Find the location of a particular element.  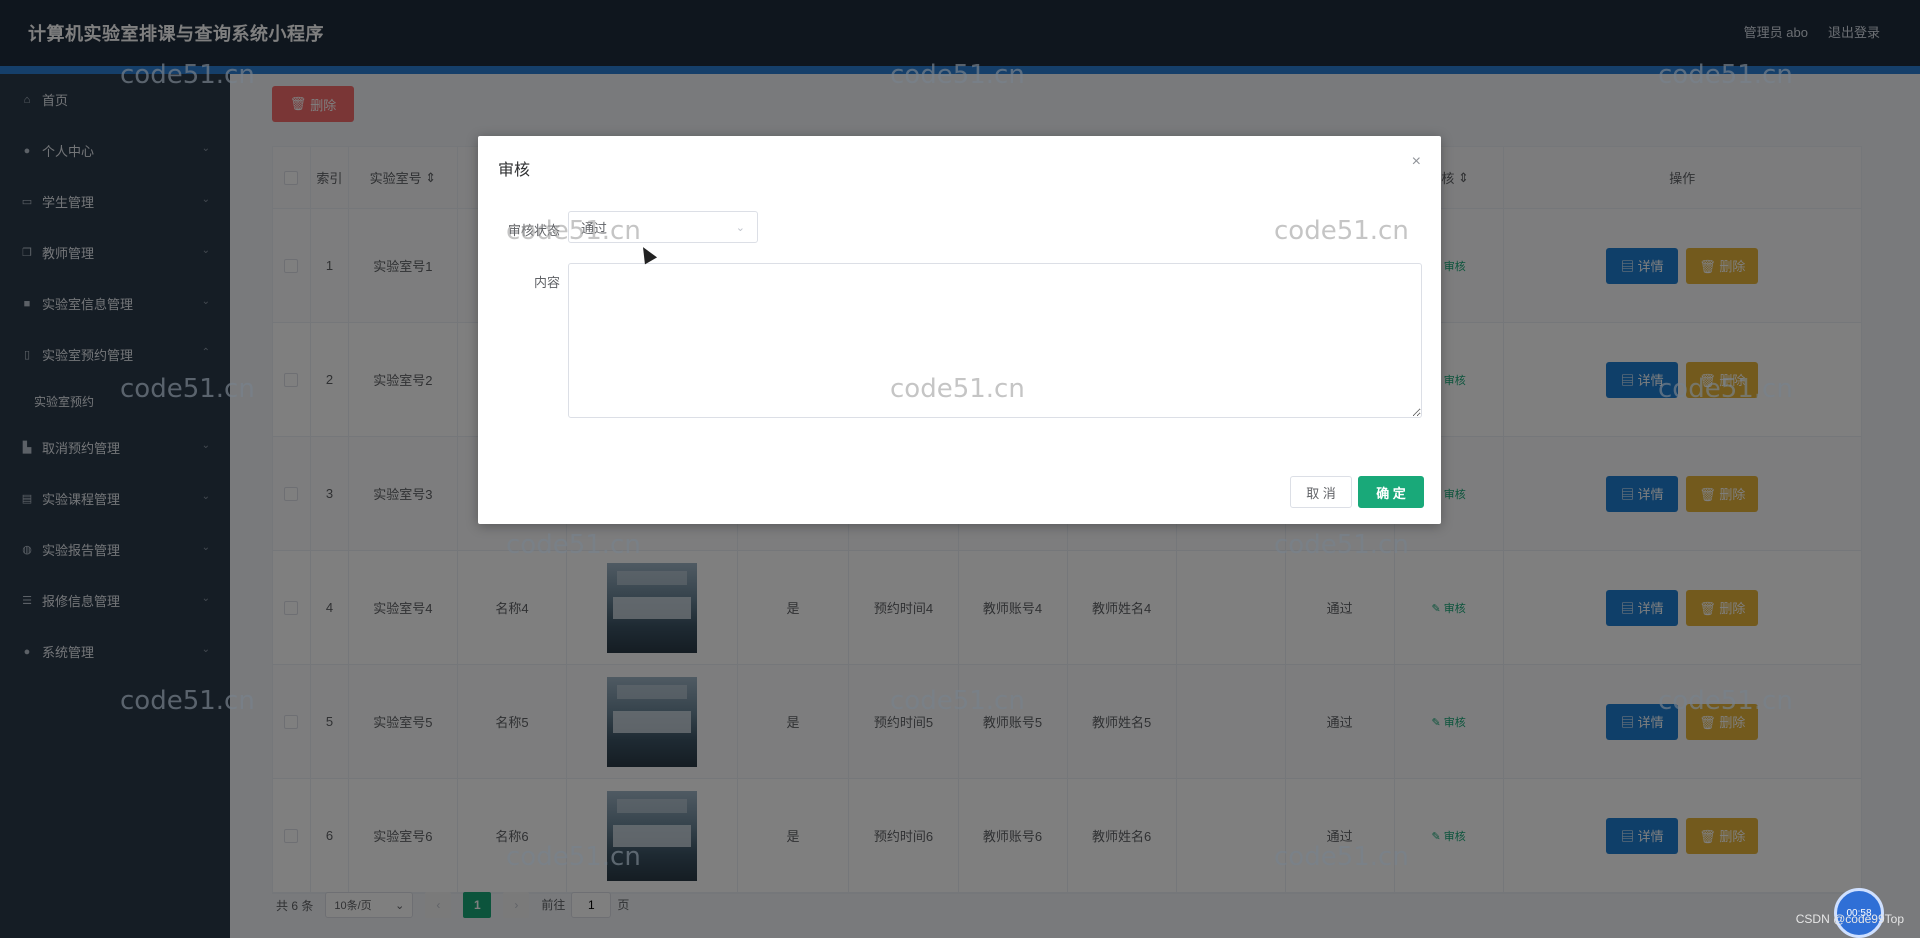

confirm-button: 确 定 is located at coordinates (1391, 492).